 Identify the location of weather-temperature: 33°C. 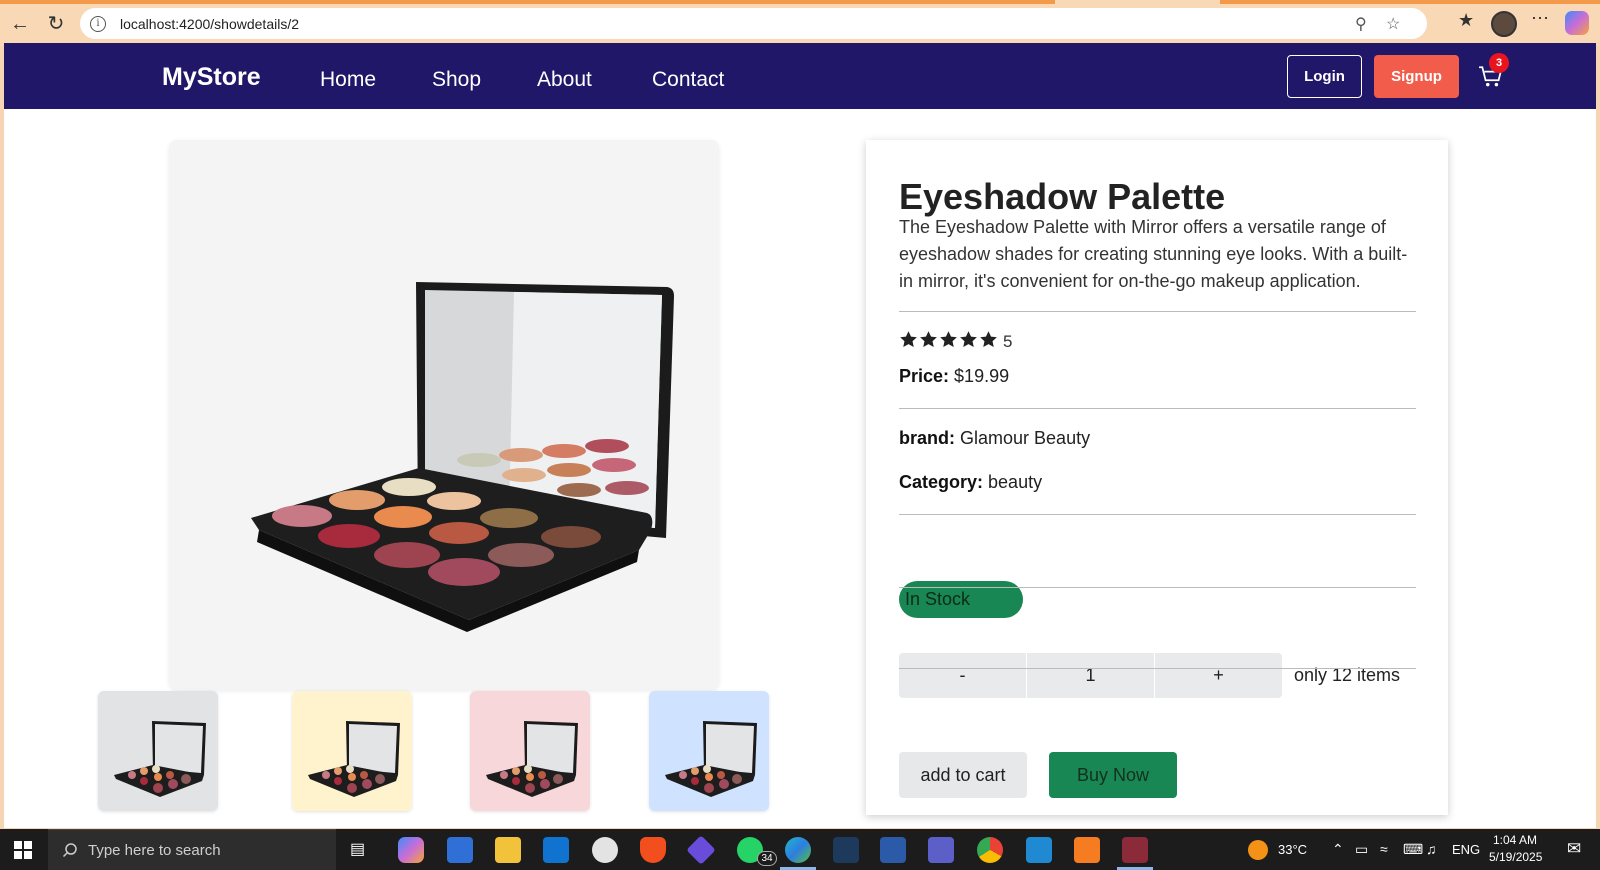
(1292, 849).